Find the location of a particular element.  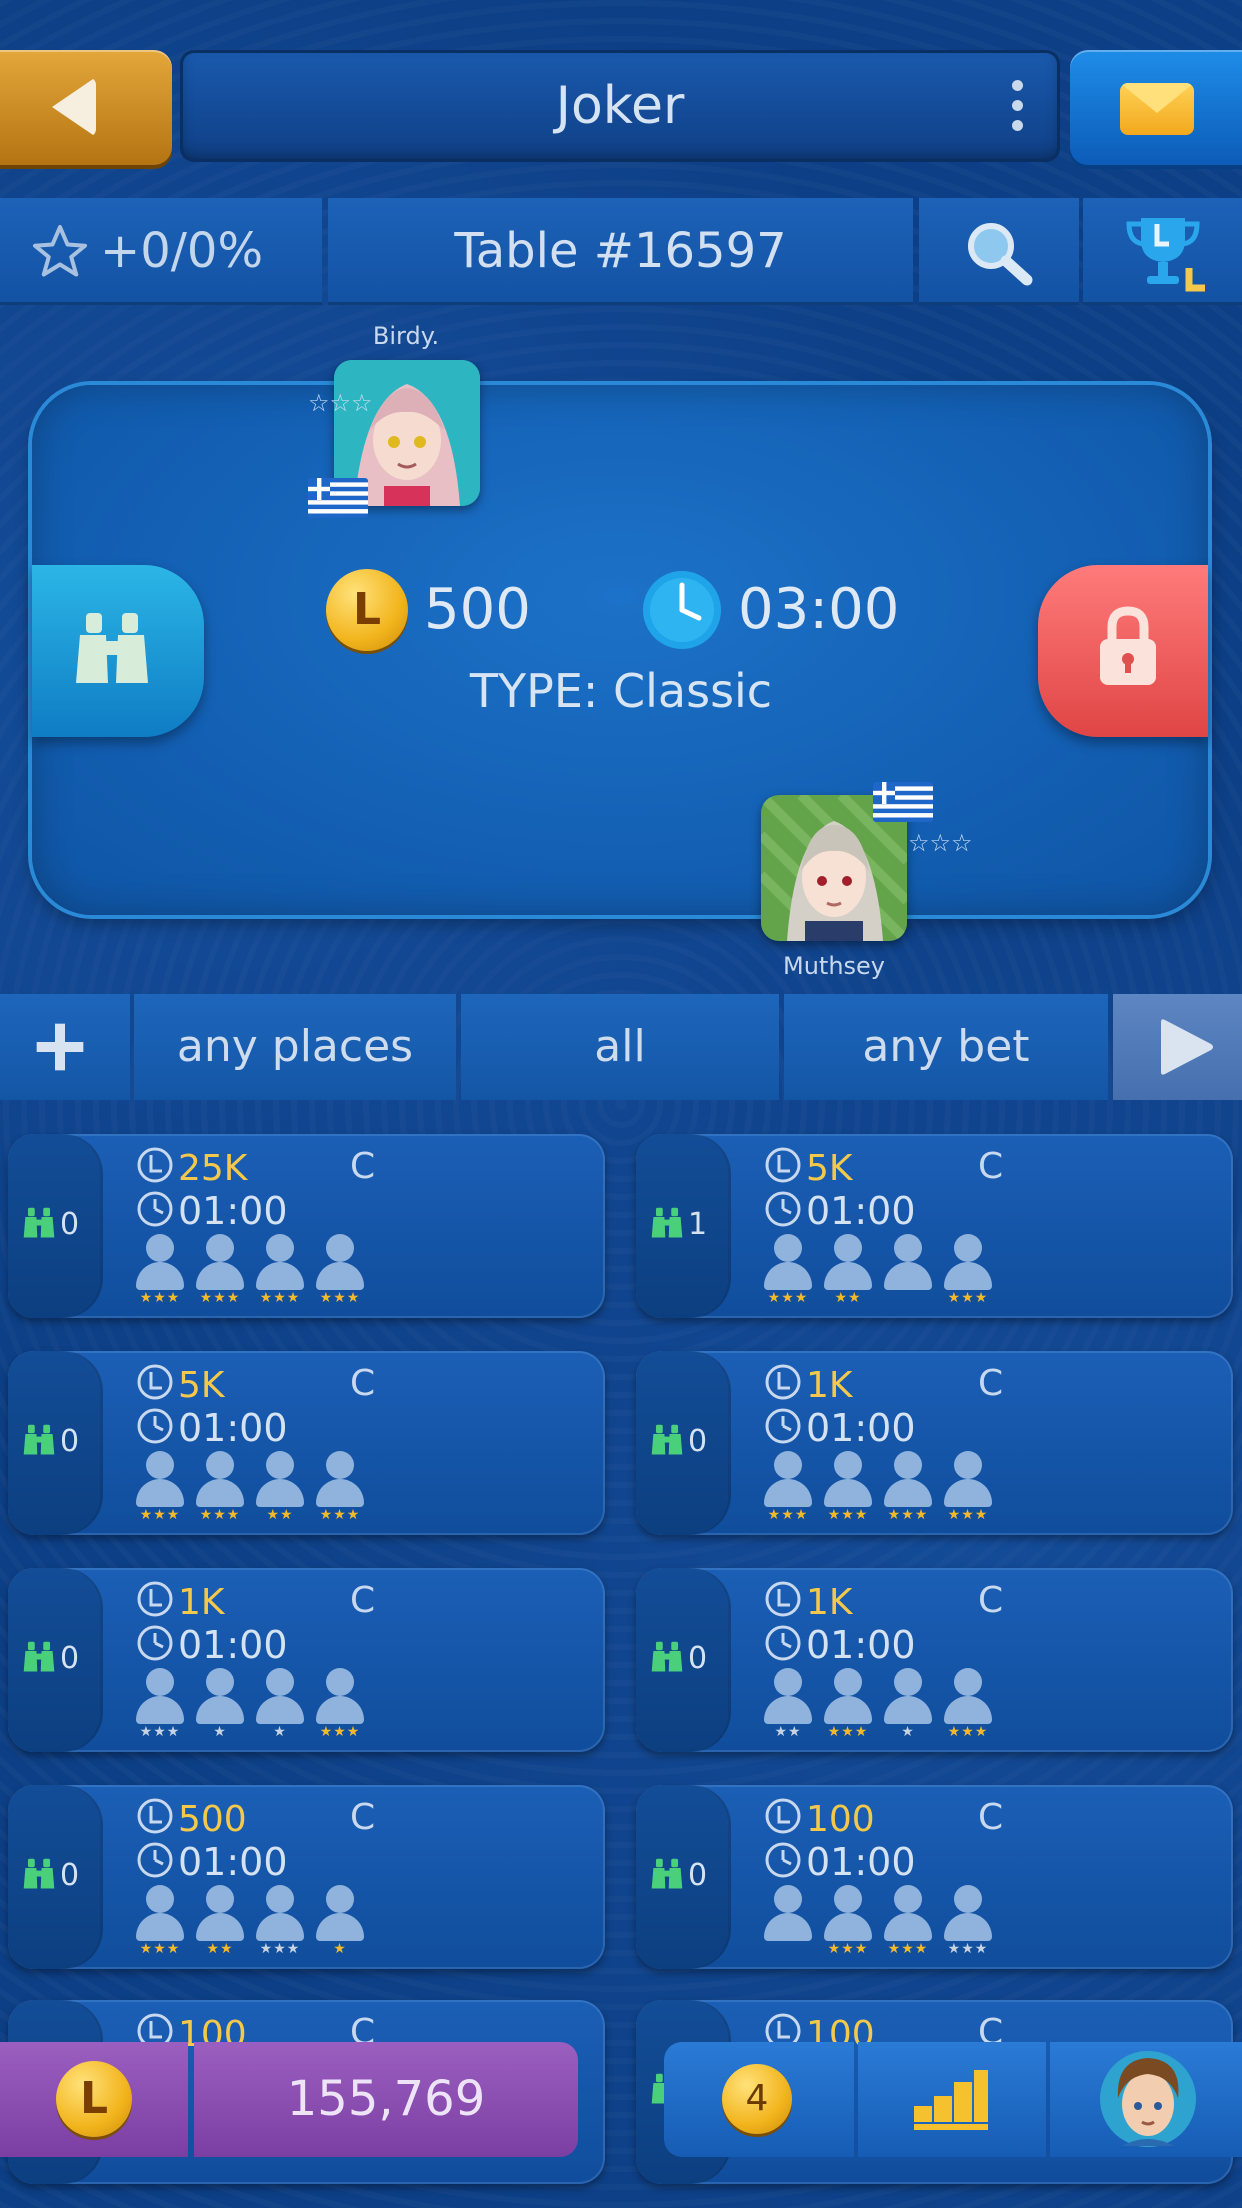

balance-display: 155,769 is located at coordinates (386, 2099).